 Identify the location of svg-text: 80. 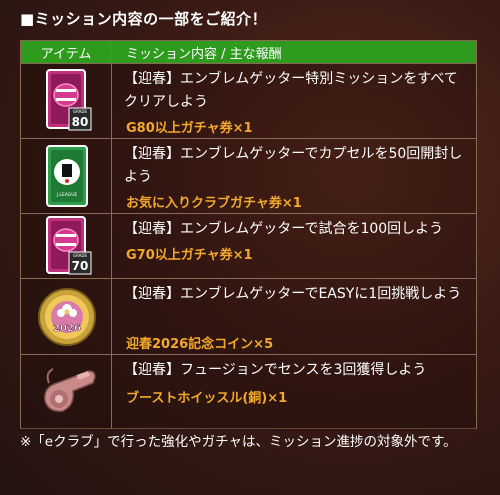
(80, 122).